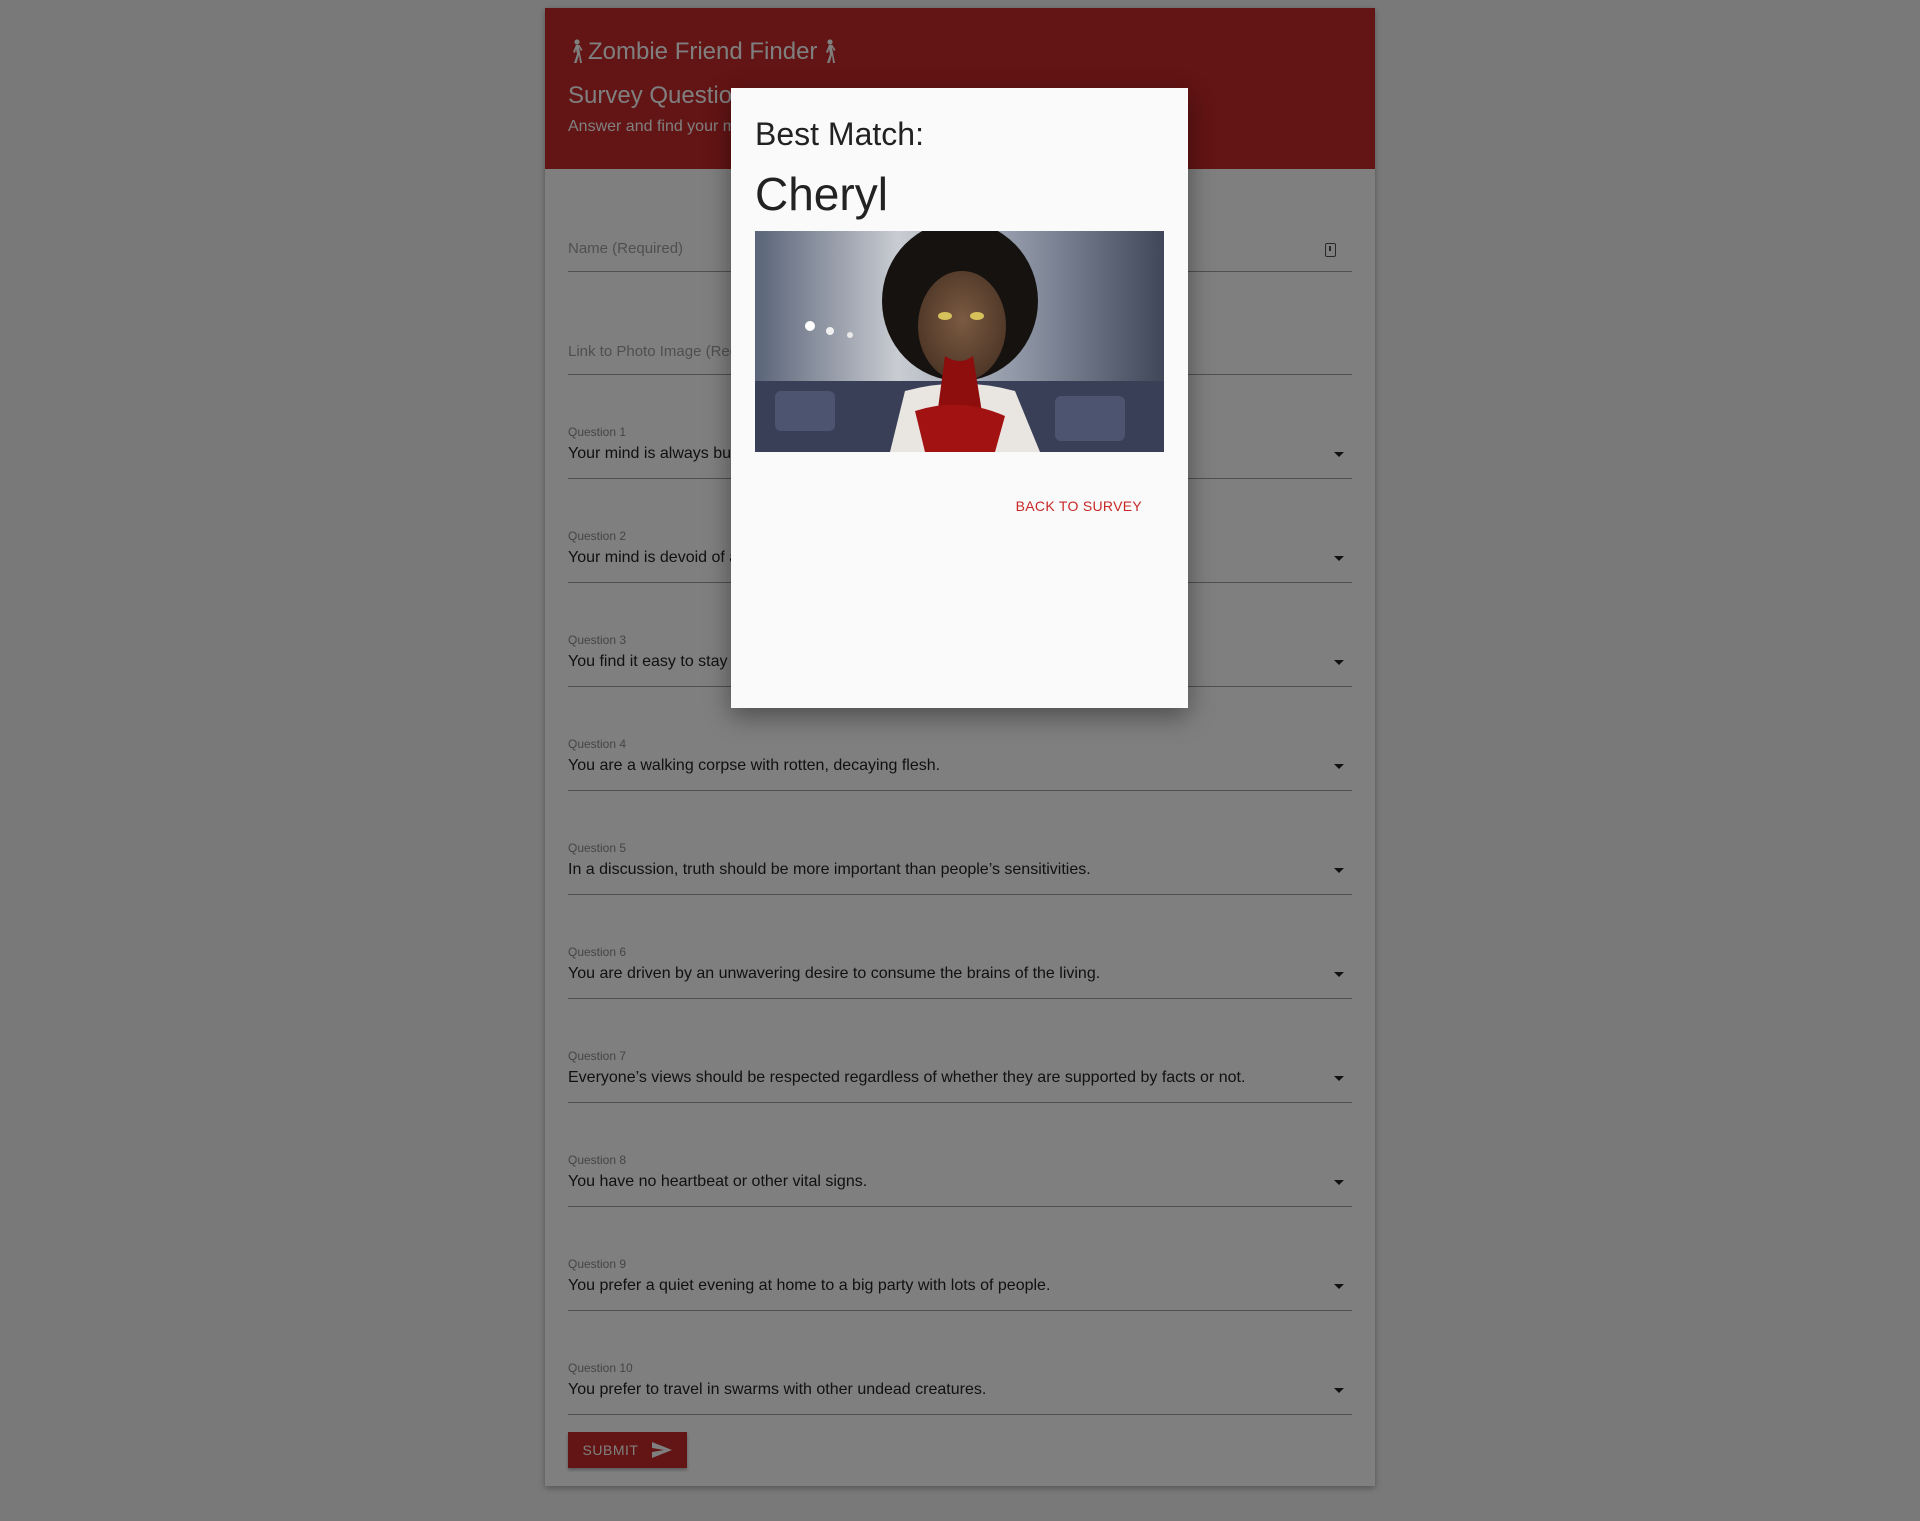 This screenshot has height=1521, width=1920. Describe the element at coordinates (1079, 506) in the screenshot. I see `back-to-survey-button: BACK TO SURVEY` at that location.